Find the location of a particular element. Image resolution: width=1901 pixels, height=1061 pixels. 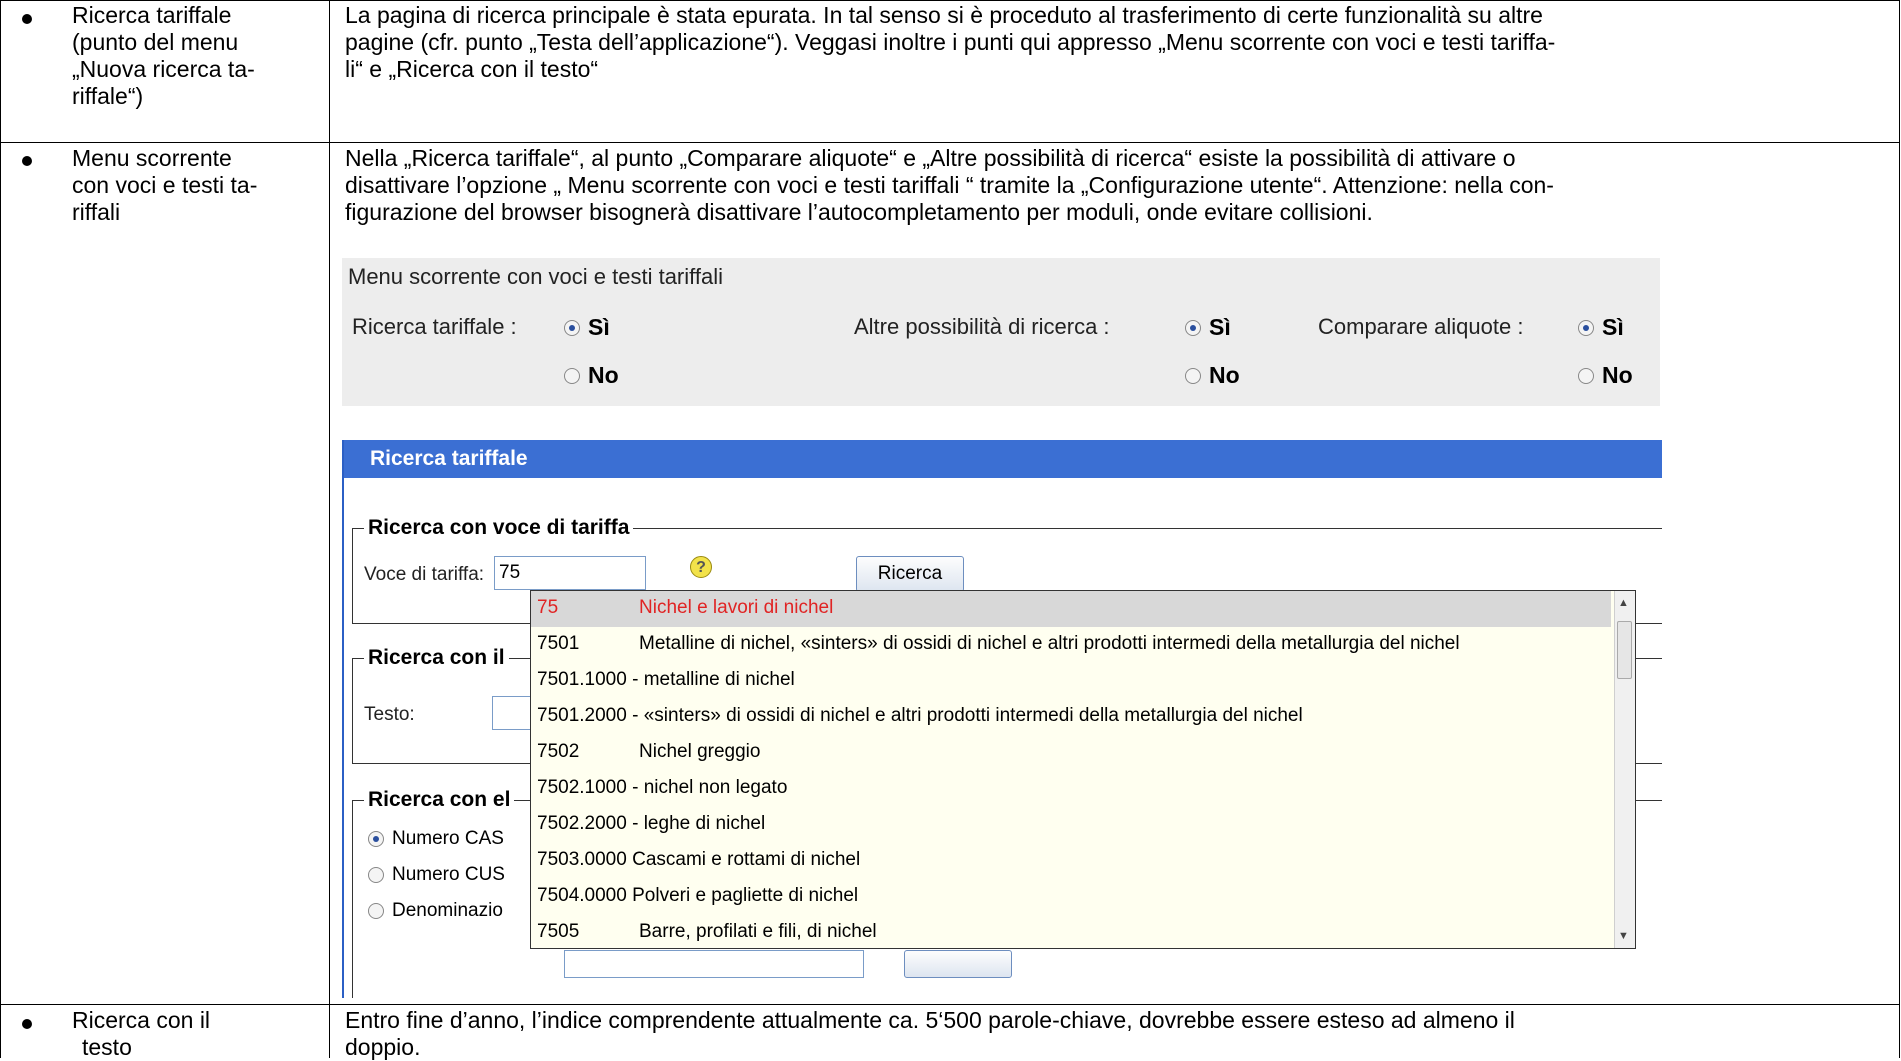

testo-label: Testo: is located at coordinates (389, 714).